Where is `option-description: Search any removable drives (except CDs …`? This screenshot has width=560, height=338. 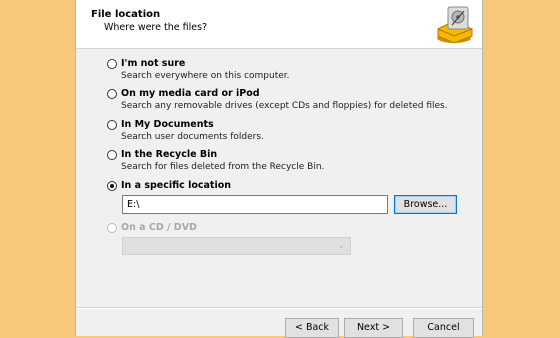 option-description: Search any removable drives (except CDs … is located at coordinates (284, 106).